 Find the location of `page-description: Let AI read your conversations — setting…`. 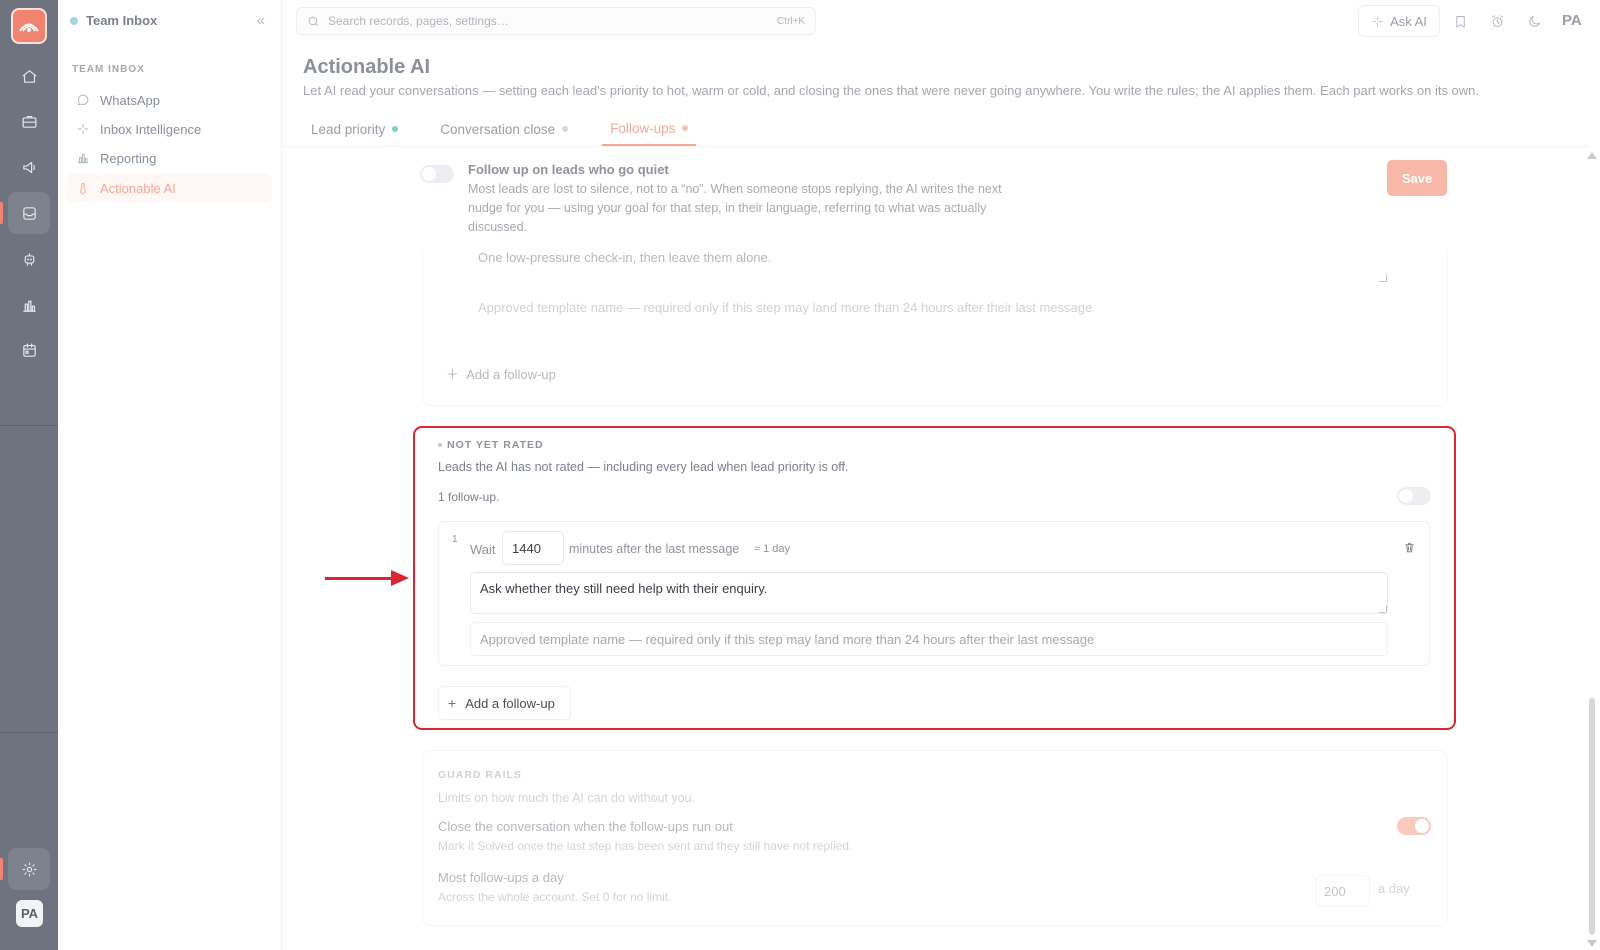

page-description: Let AI read your conversations — setting… is located at coordinates (891, 90).